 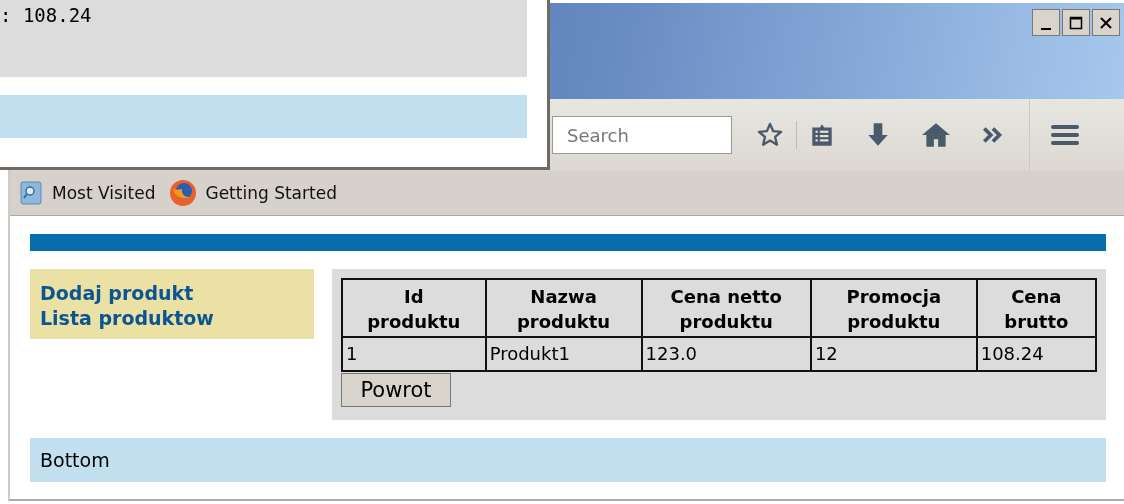 I want to click on column-header: Id produktu, so click(x=414, y=308).